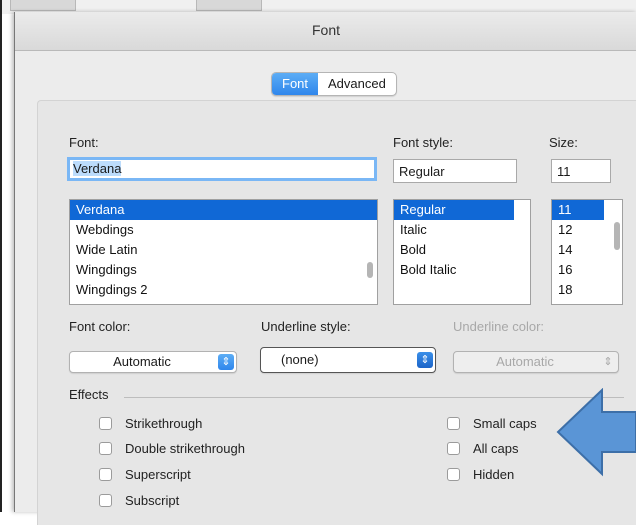  I want to click on font-style-list: Regular Italic Bold Bold Italic, so click(462, 252).